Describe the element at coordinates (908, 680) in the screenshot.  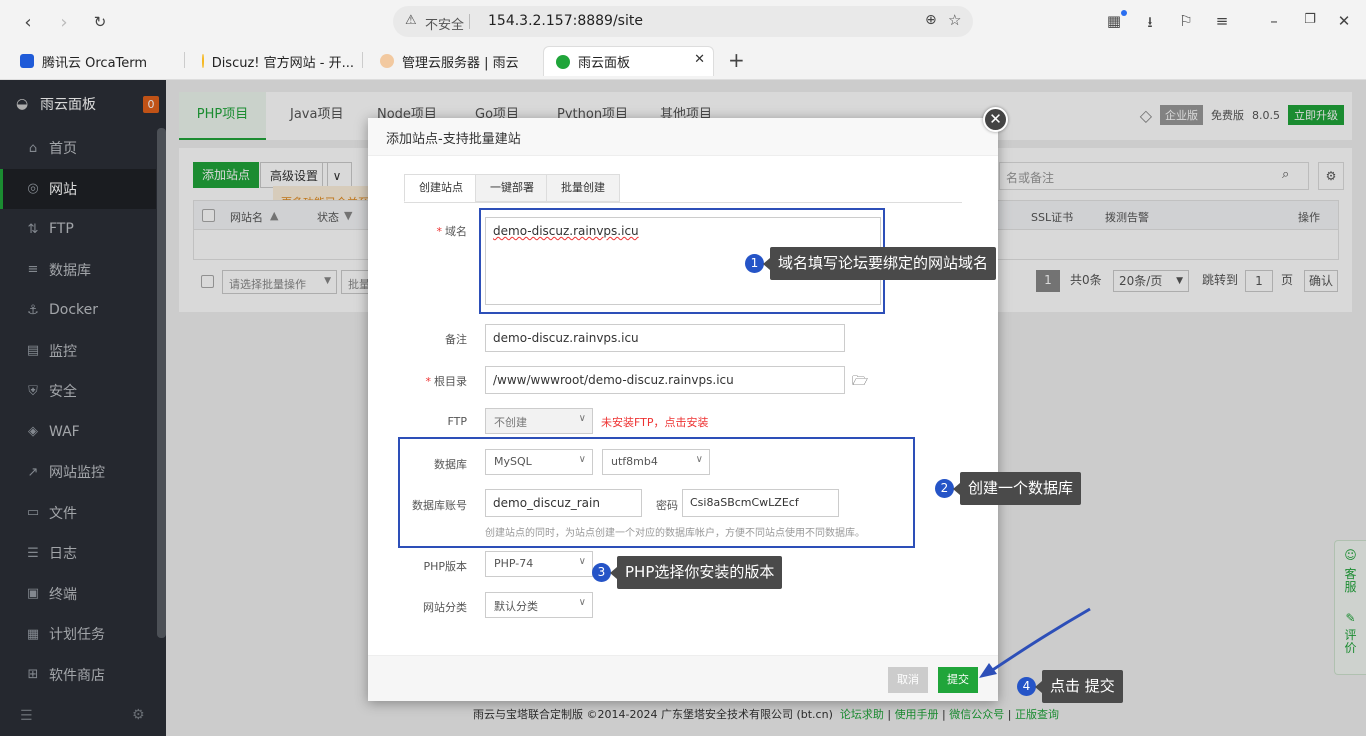
I see `cancel-button: 取消` at that location.